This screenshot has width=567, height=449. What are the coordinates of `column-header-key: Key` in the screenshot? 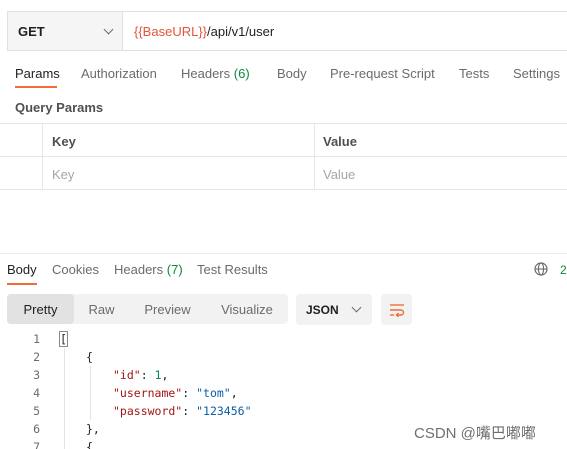 It's located at (64, 141).